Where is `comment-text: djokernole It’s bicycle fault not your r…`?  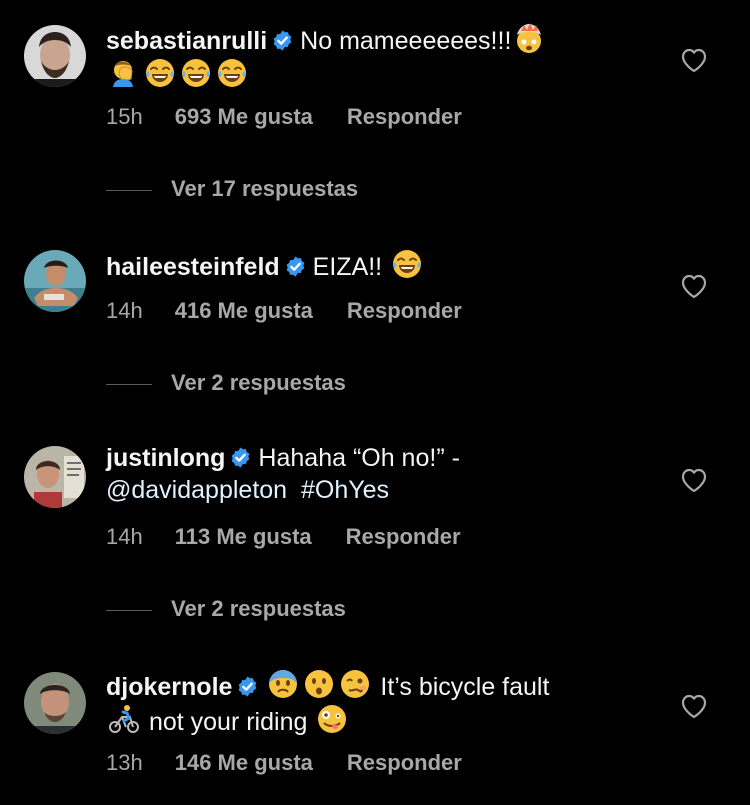 comment-text: djokernole It’s bicycle fault not your r… is located at coordinates (376, 703).